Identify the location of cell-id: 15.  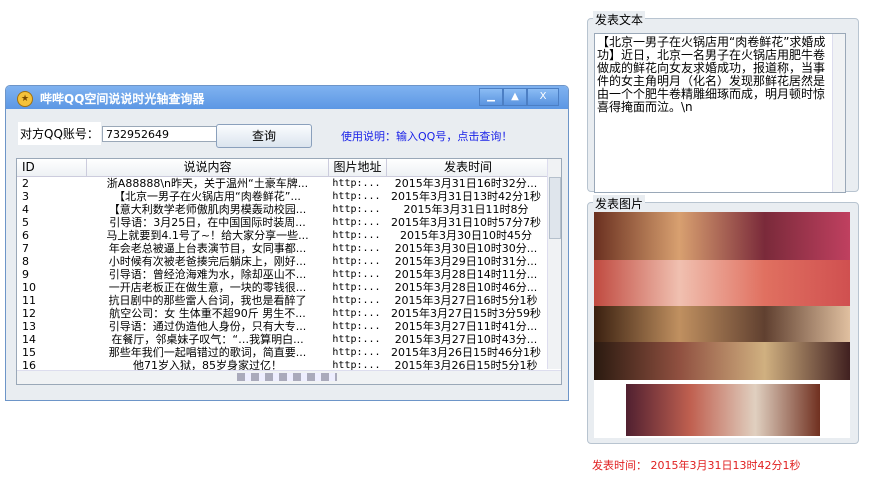
(29, 352).